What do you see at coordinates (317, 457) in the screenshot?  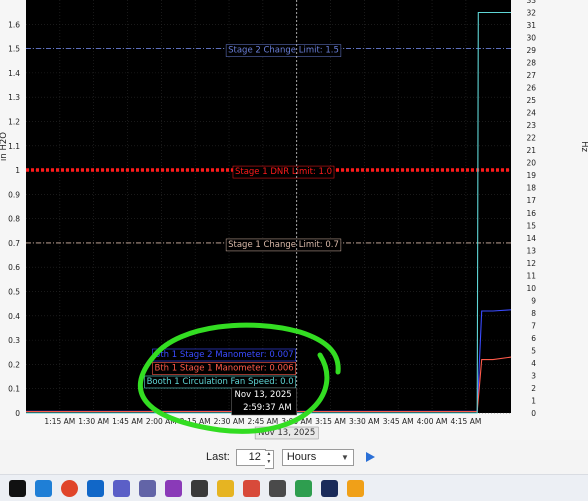 I see `unit-select: Hours ▼` at bounding box center [317, 457].